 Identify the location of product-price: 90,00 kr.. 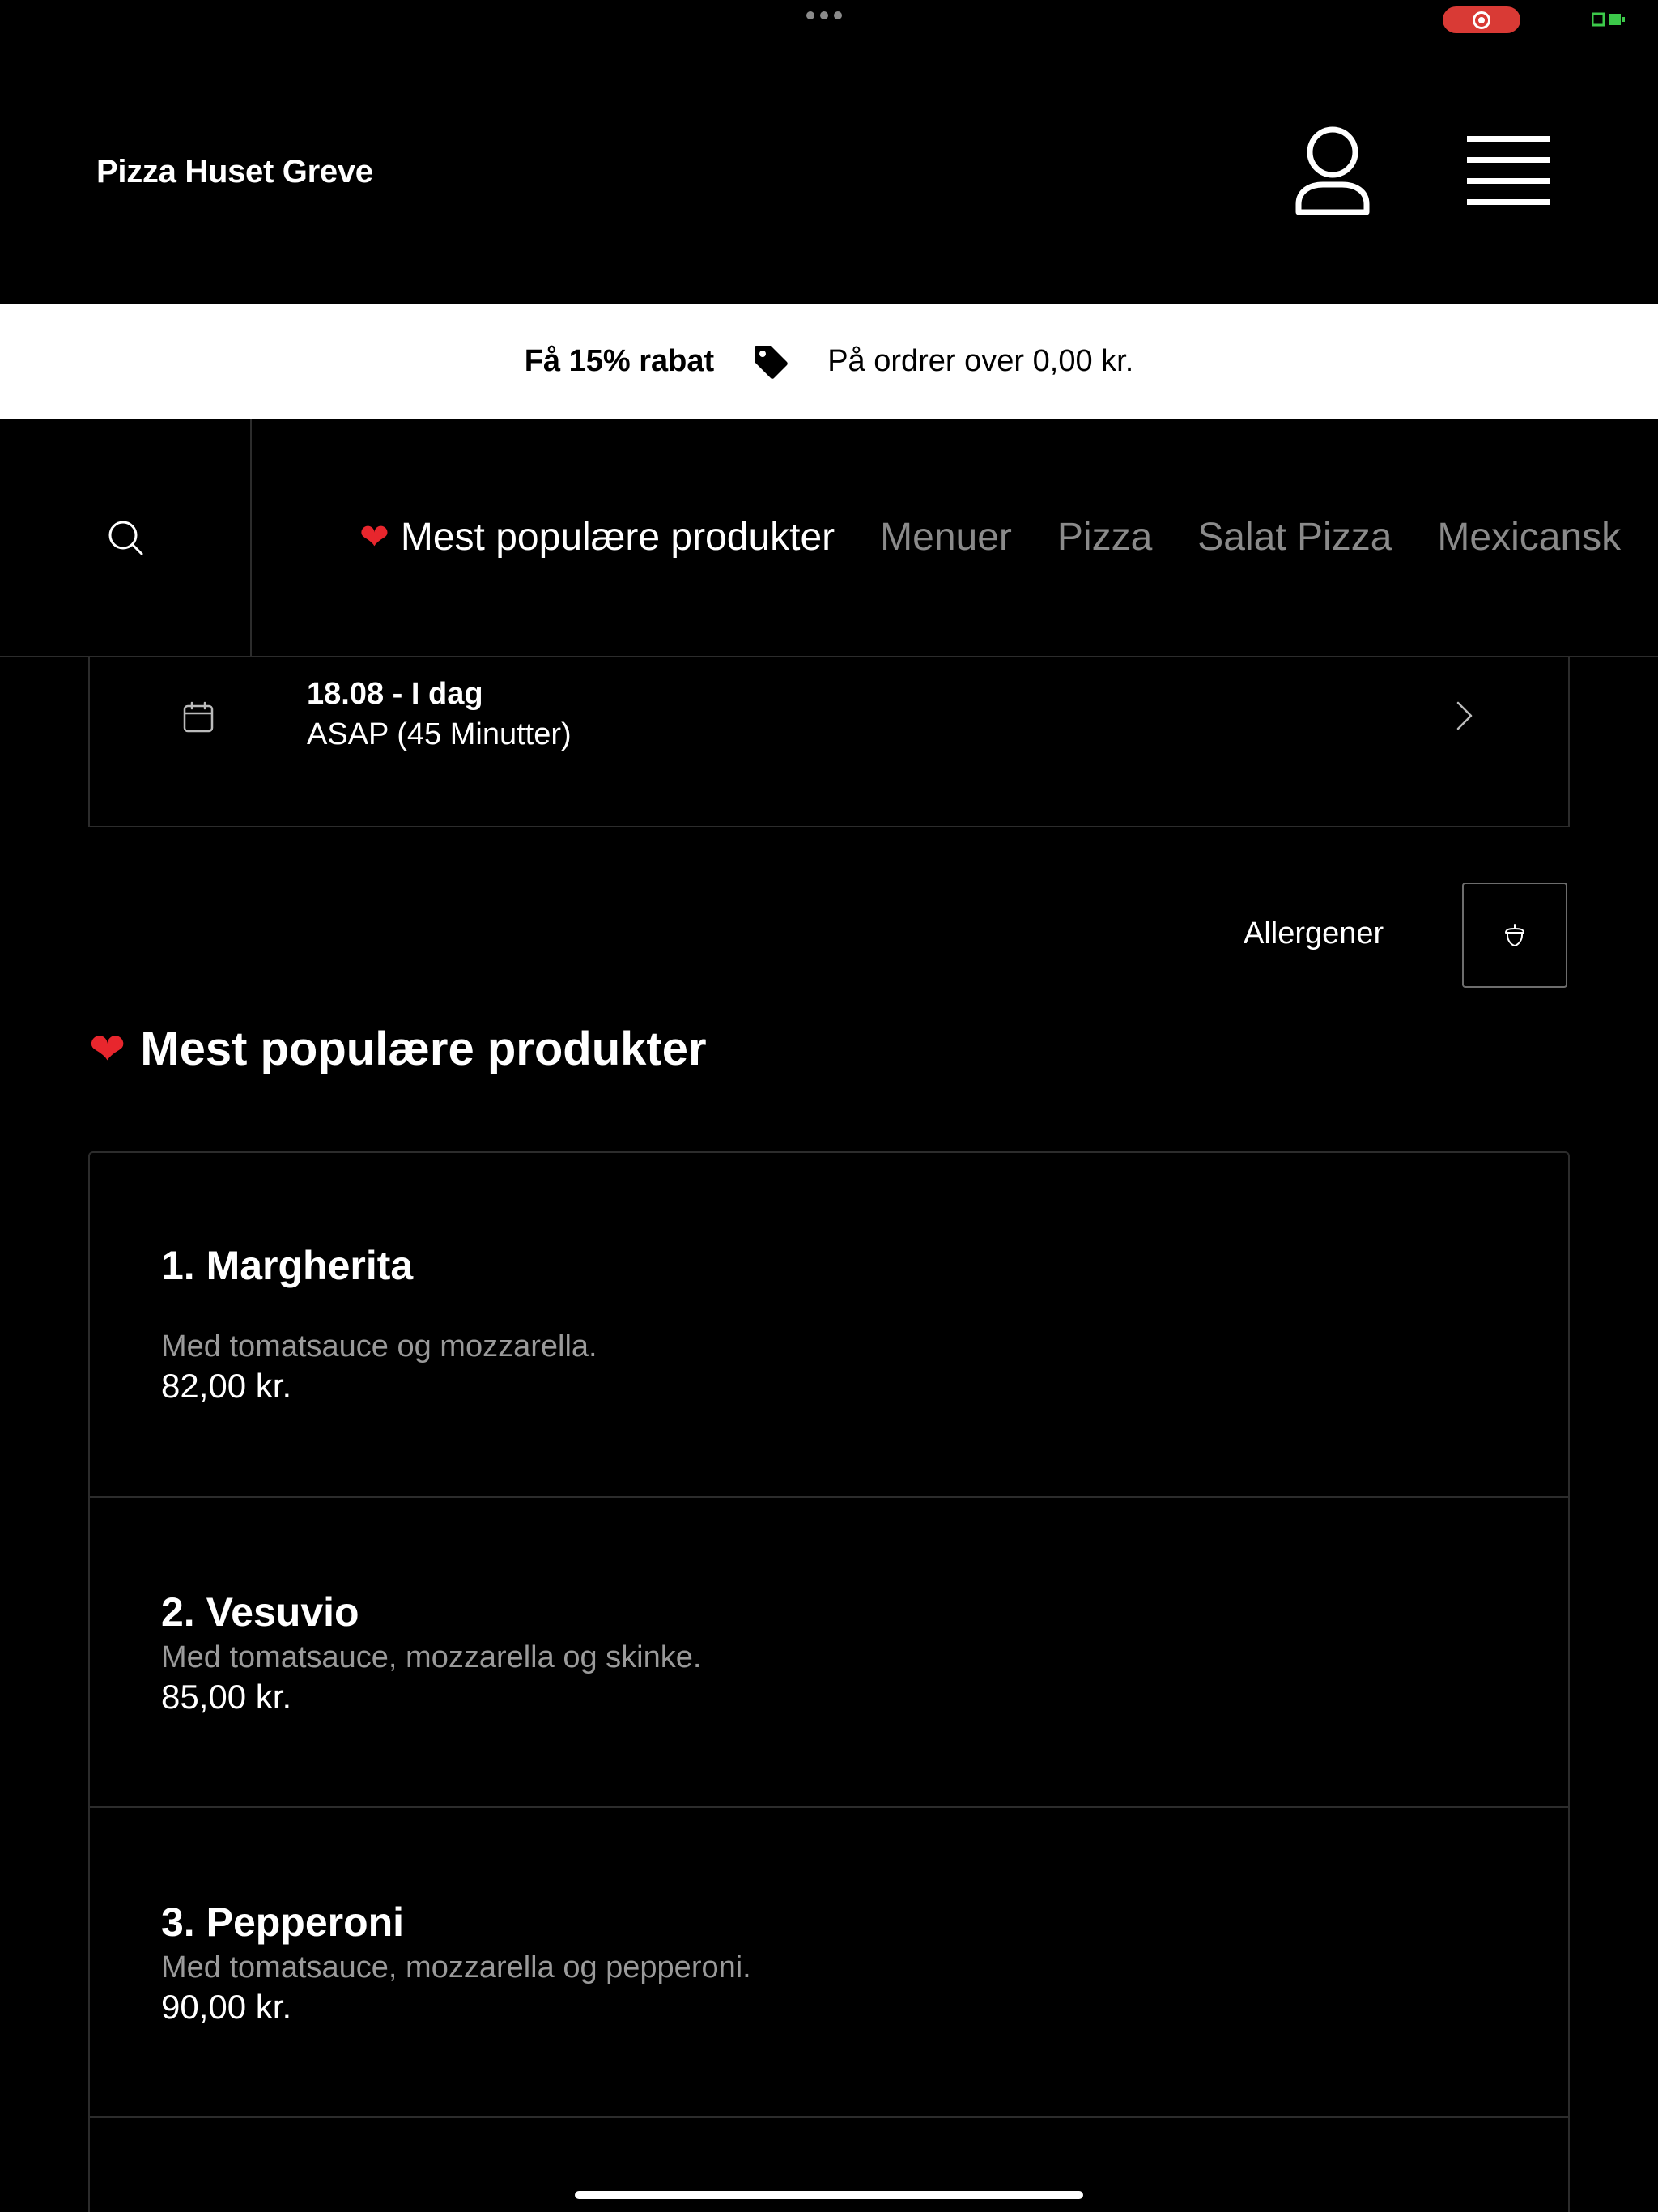
(226, 2007).